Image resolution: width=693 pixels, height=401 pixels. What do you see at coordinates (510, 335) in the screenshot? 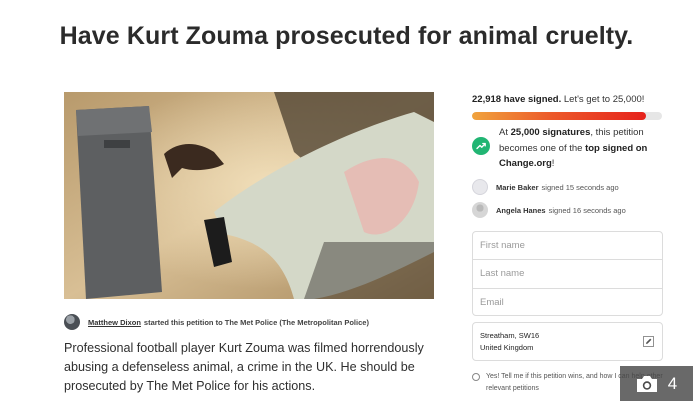
I see `location-line-1: Streatham, SW16` at bounding box center [510, 335].